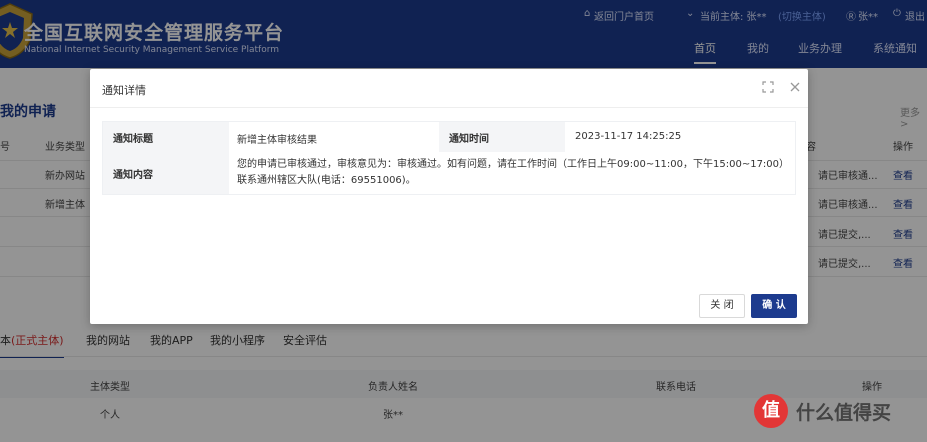 The width and height of the screenshot is (927, 442). What do you see at coordinates (774, 306) in the screenshot?
I see `confirm-button: 确 认` at bounding box center [774, 306].